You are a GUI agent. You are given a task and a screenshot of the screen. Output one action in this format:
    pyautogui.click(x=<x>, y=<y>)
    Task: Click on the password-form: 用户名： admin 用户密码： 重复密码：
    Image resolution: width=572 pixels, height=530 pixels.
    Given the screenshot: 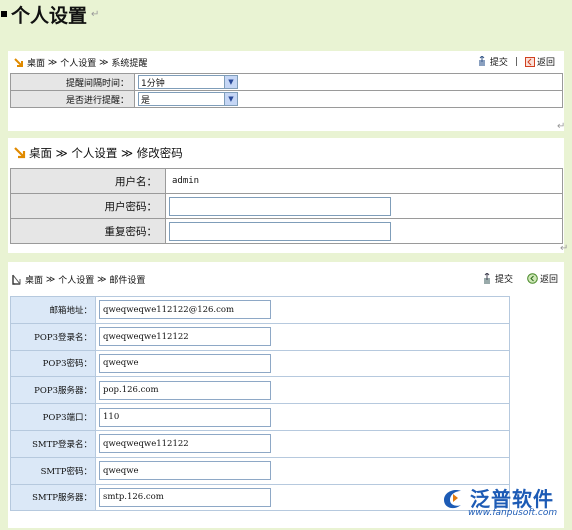 What is the action you would take?
    pyautogui.click(x=286, y=206)
    